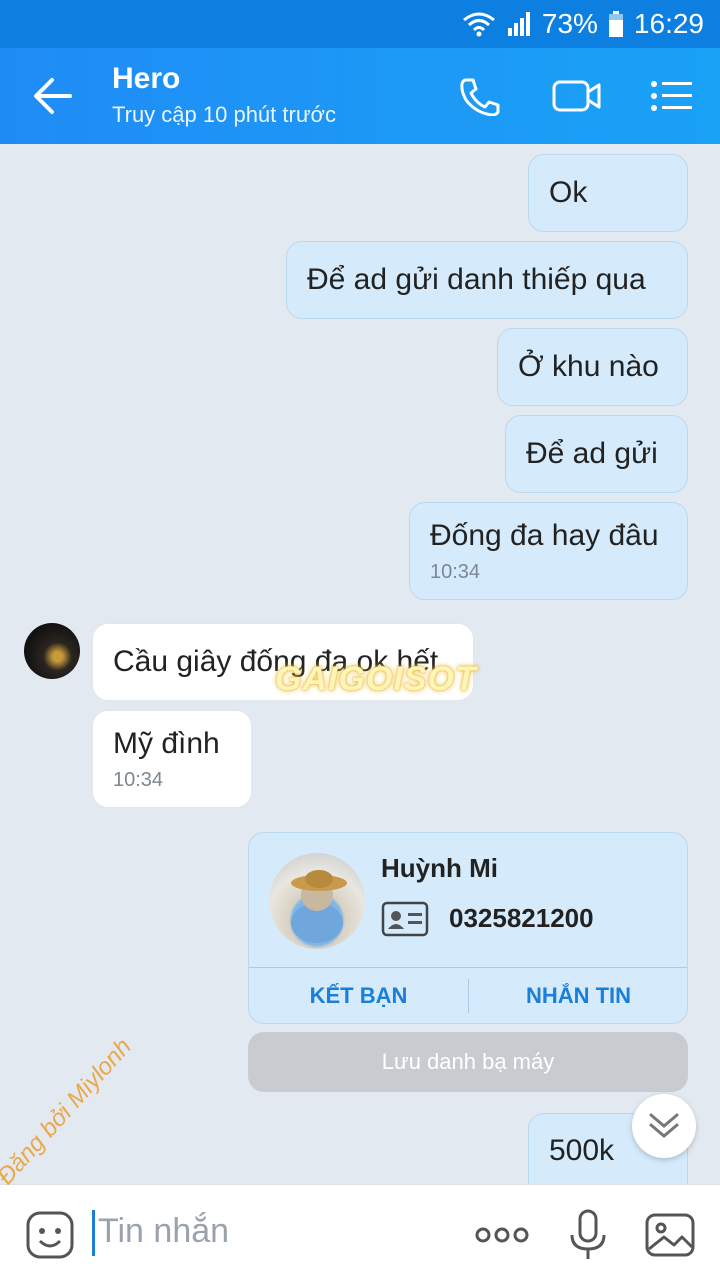  Describe the element at coordinates (376, 679) in the screenshot. I see `watermark-text: GAIGOISOT` at that location.